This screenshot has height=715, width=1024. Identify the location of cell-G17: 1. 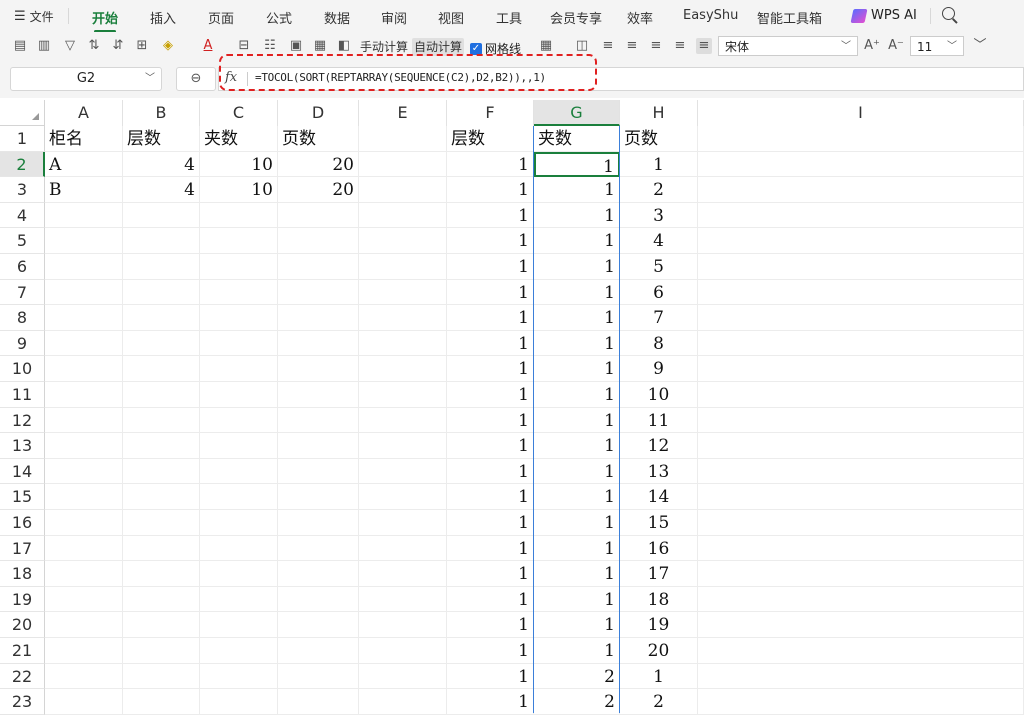
(577, 548).